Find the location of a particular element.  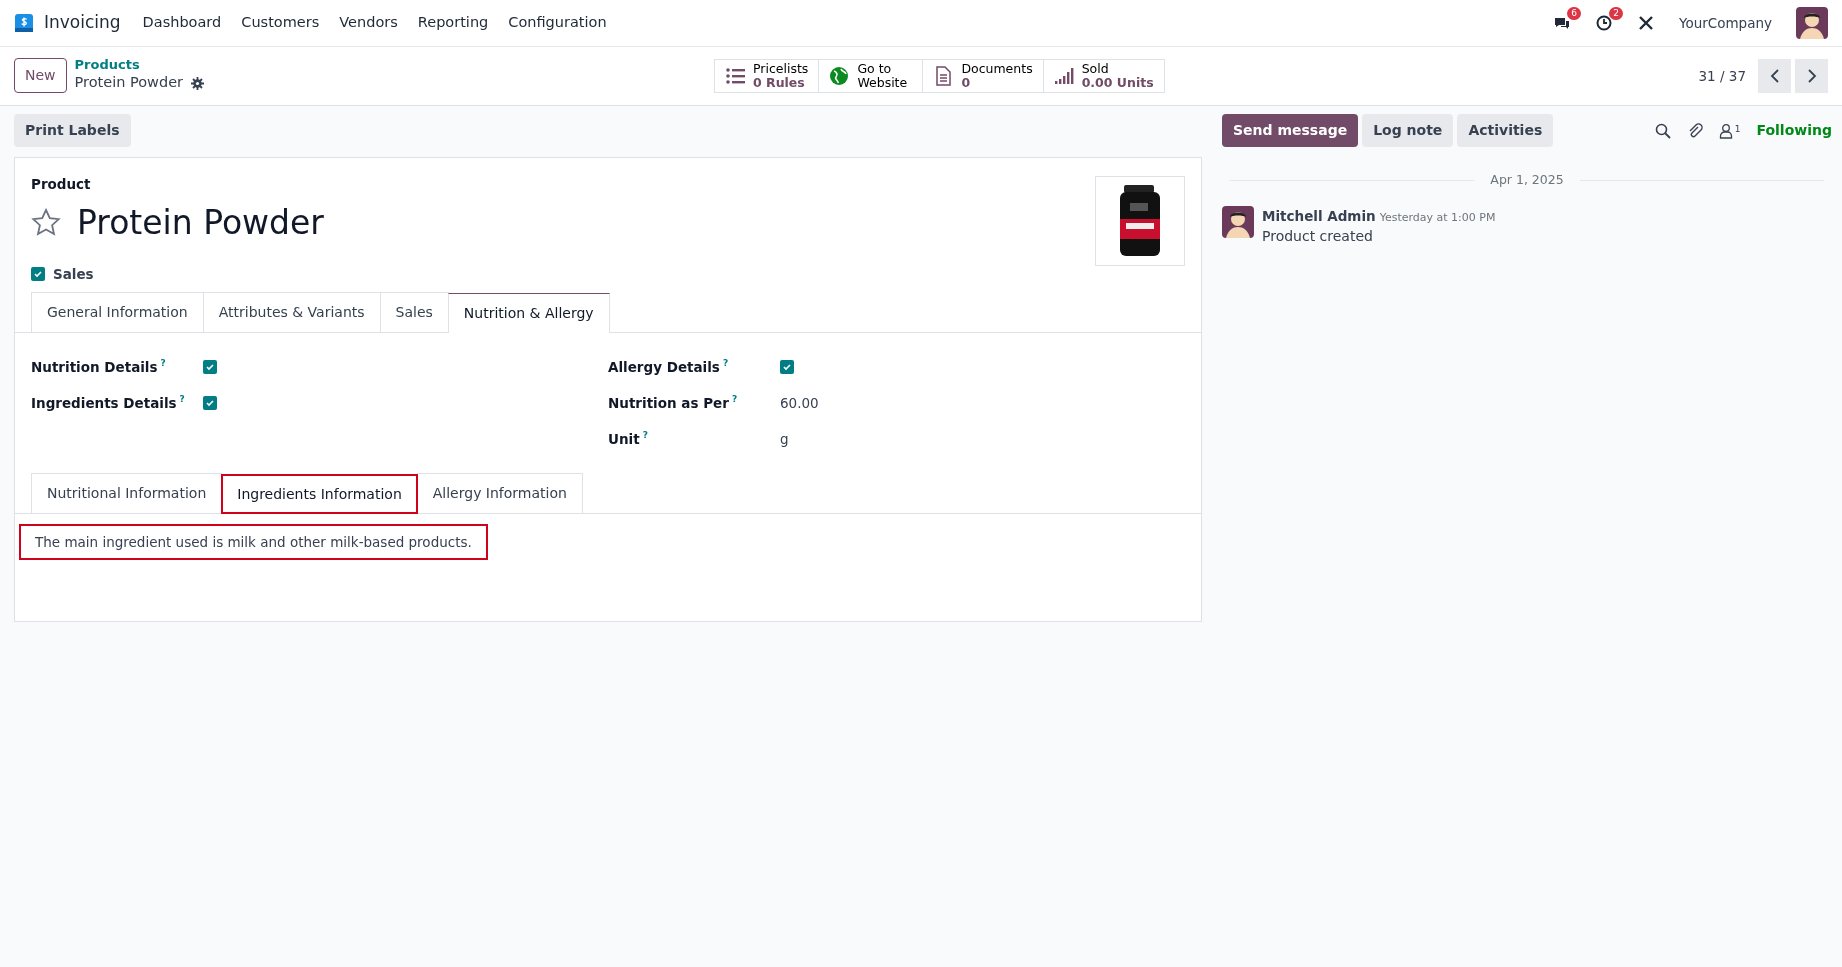

message-author: Mitchell Admin is located at coordinates (1319, 216).